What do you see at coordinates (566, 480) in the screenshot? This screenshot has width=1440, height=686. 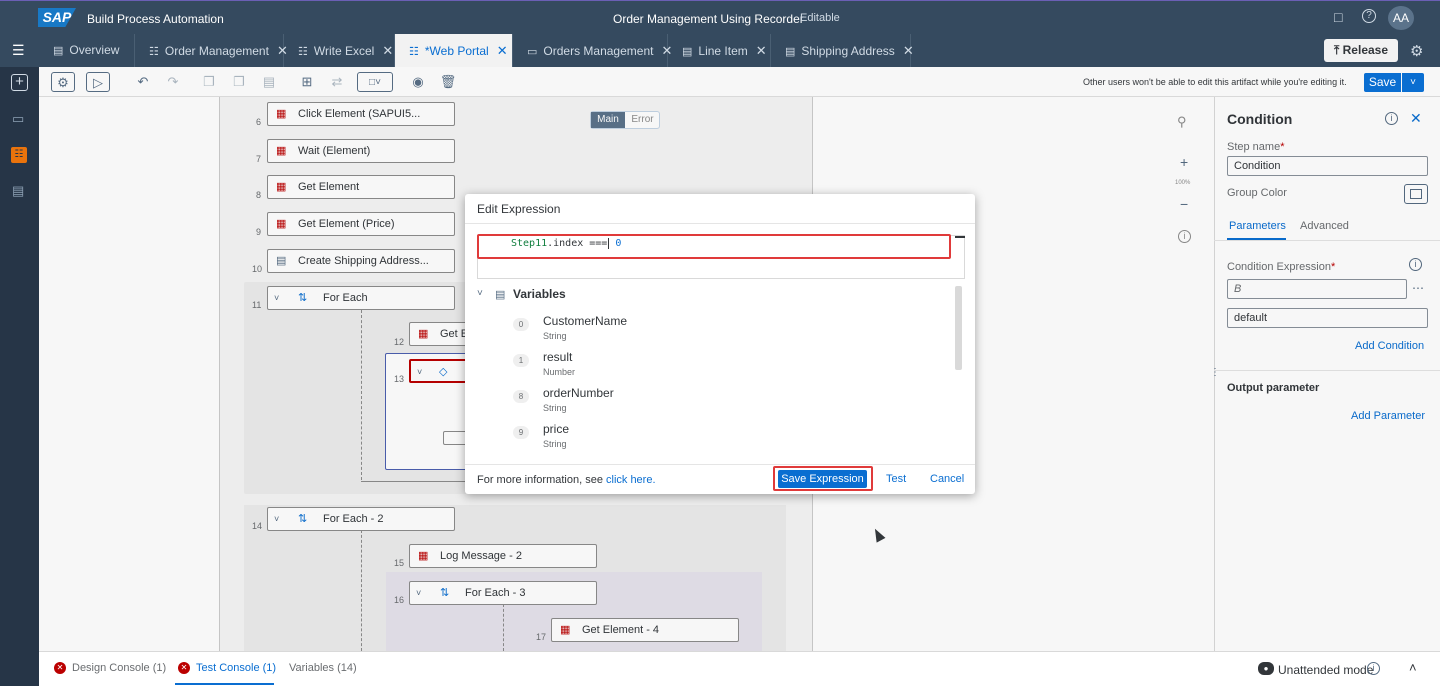 I see `info-text: For more information, see click here.` at bounding box center [566, 480].